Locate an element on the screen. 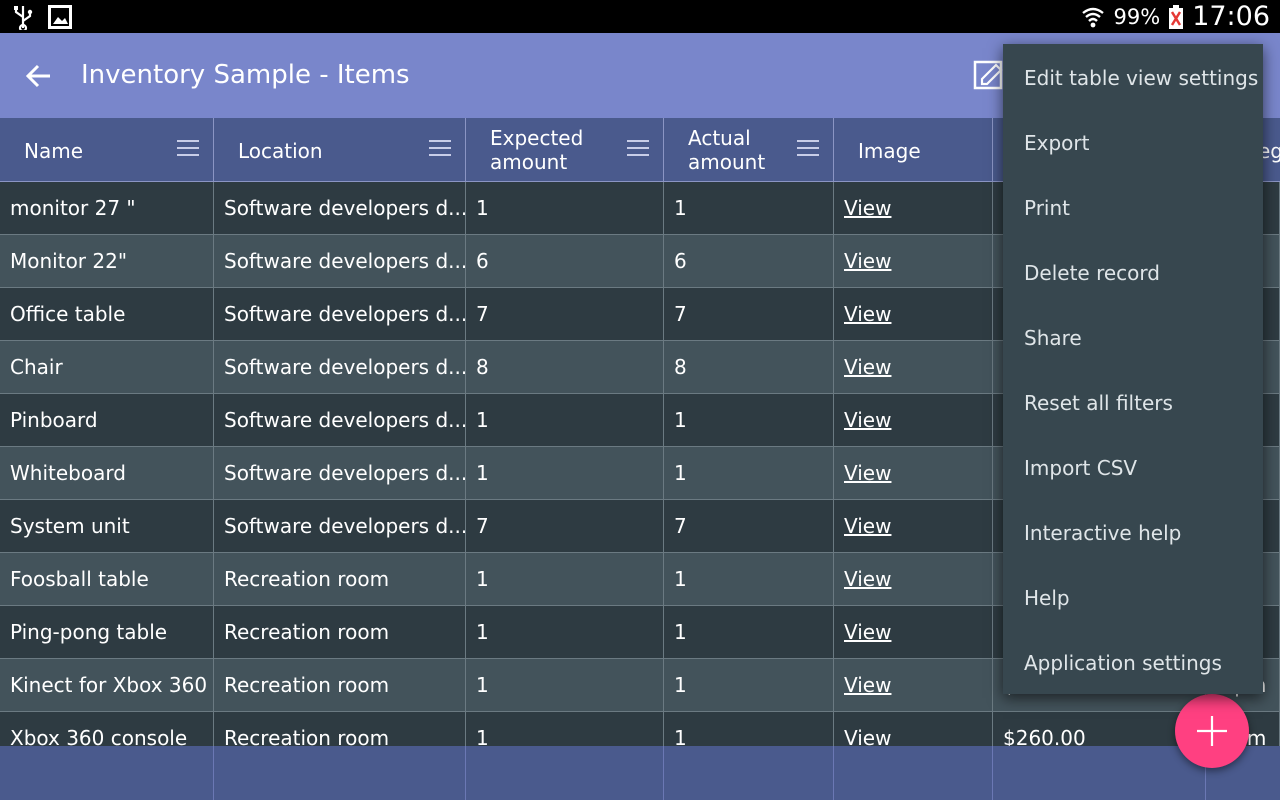 This screenshot has width=1280, height=800. column-header-label: Actual amount is located at coordinates (726, 150).